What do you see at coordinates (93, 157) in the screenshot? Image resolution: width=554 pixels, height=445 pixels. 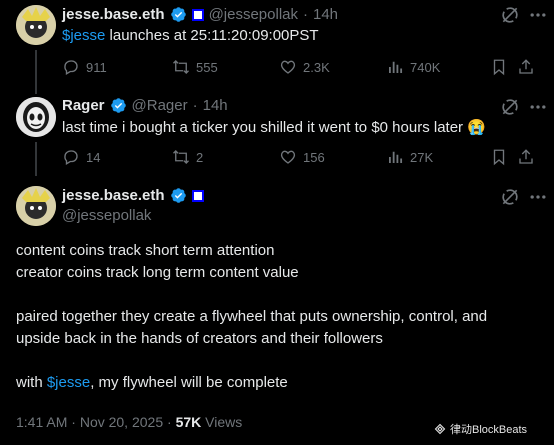 I see `reply-count: 14` at bounding box center [93, 157].